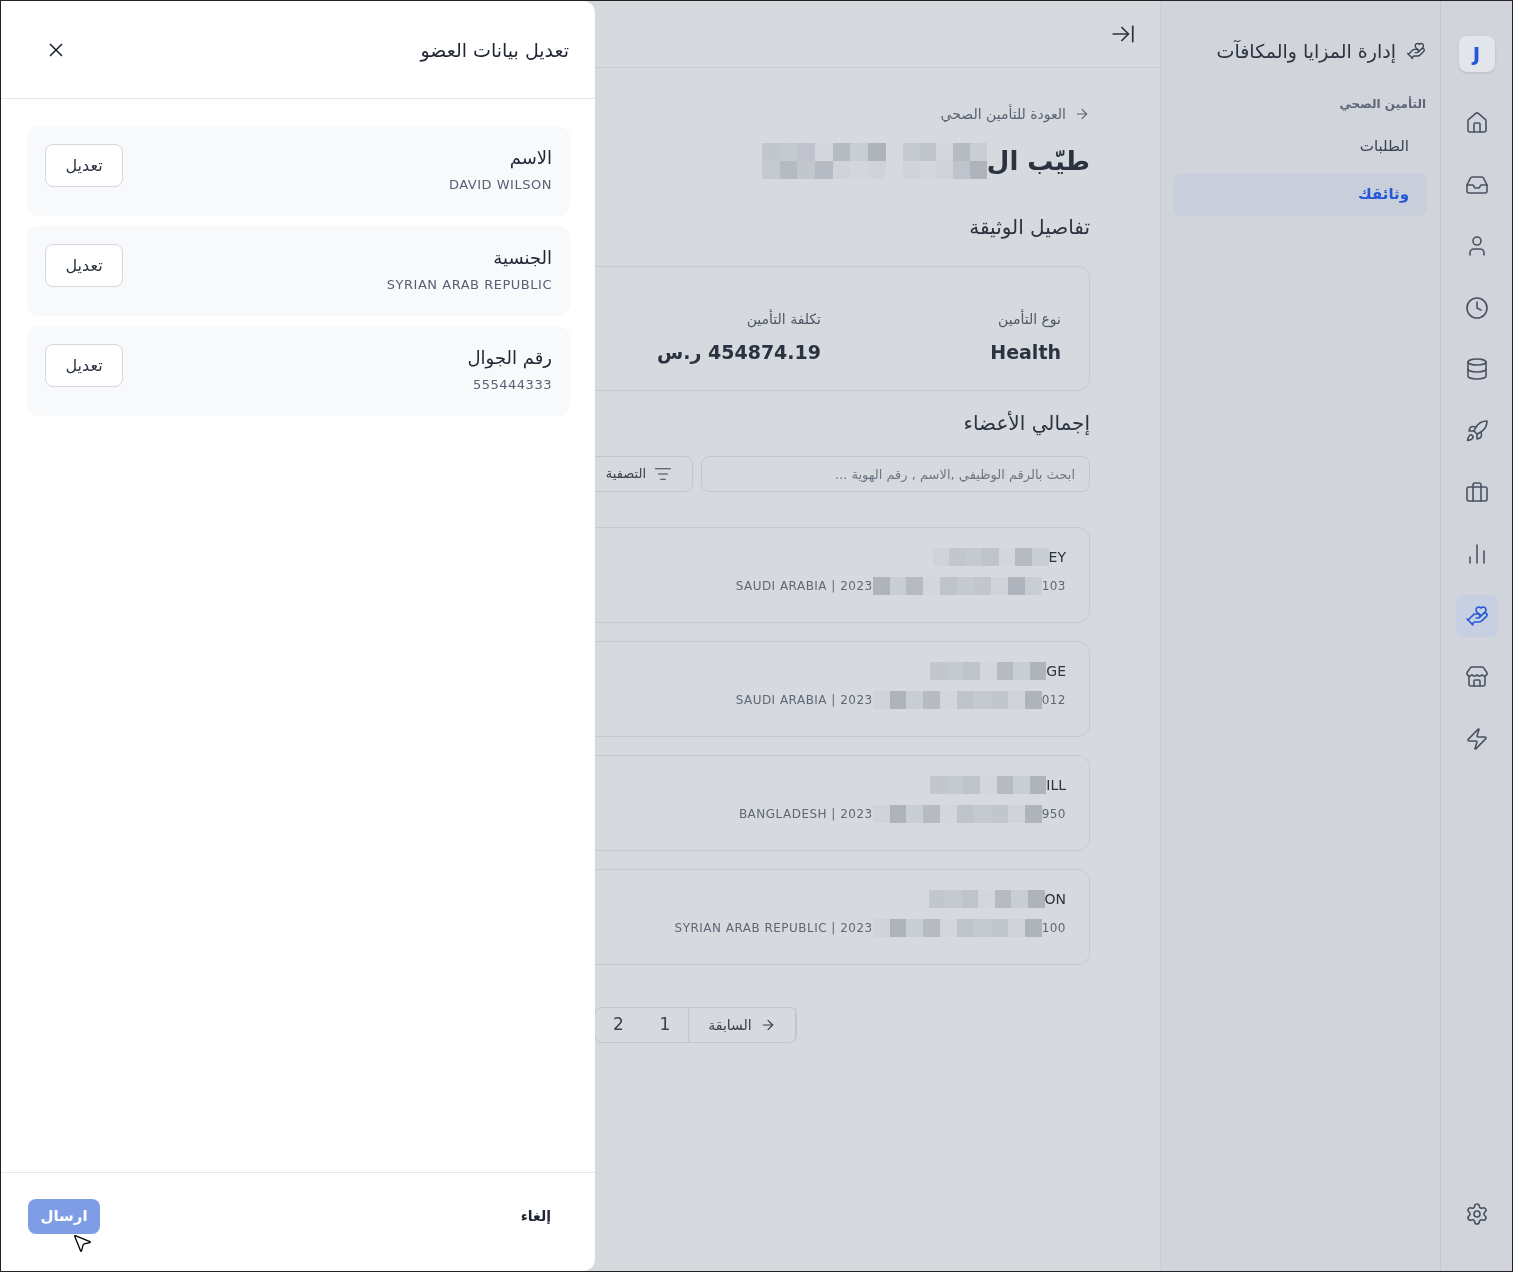 The width and height of the screenshot is (1513, 1272). I want to click on page-button: 1, so click(665, 1025).